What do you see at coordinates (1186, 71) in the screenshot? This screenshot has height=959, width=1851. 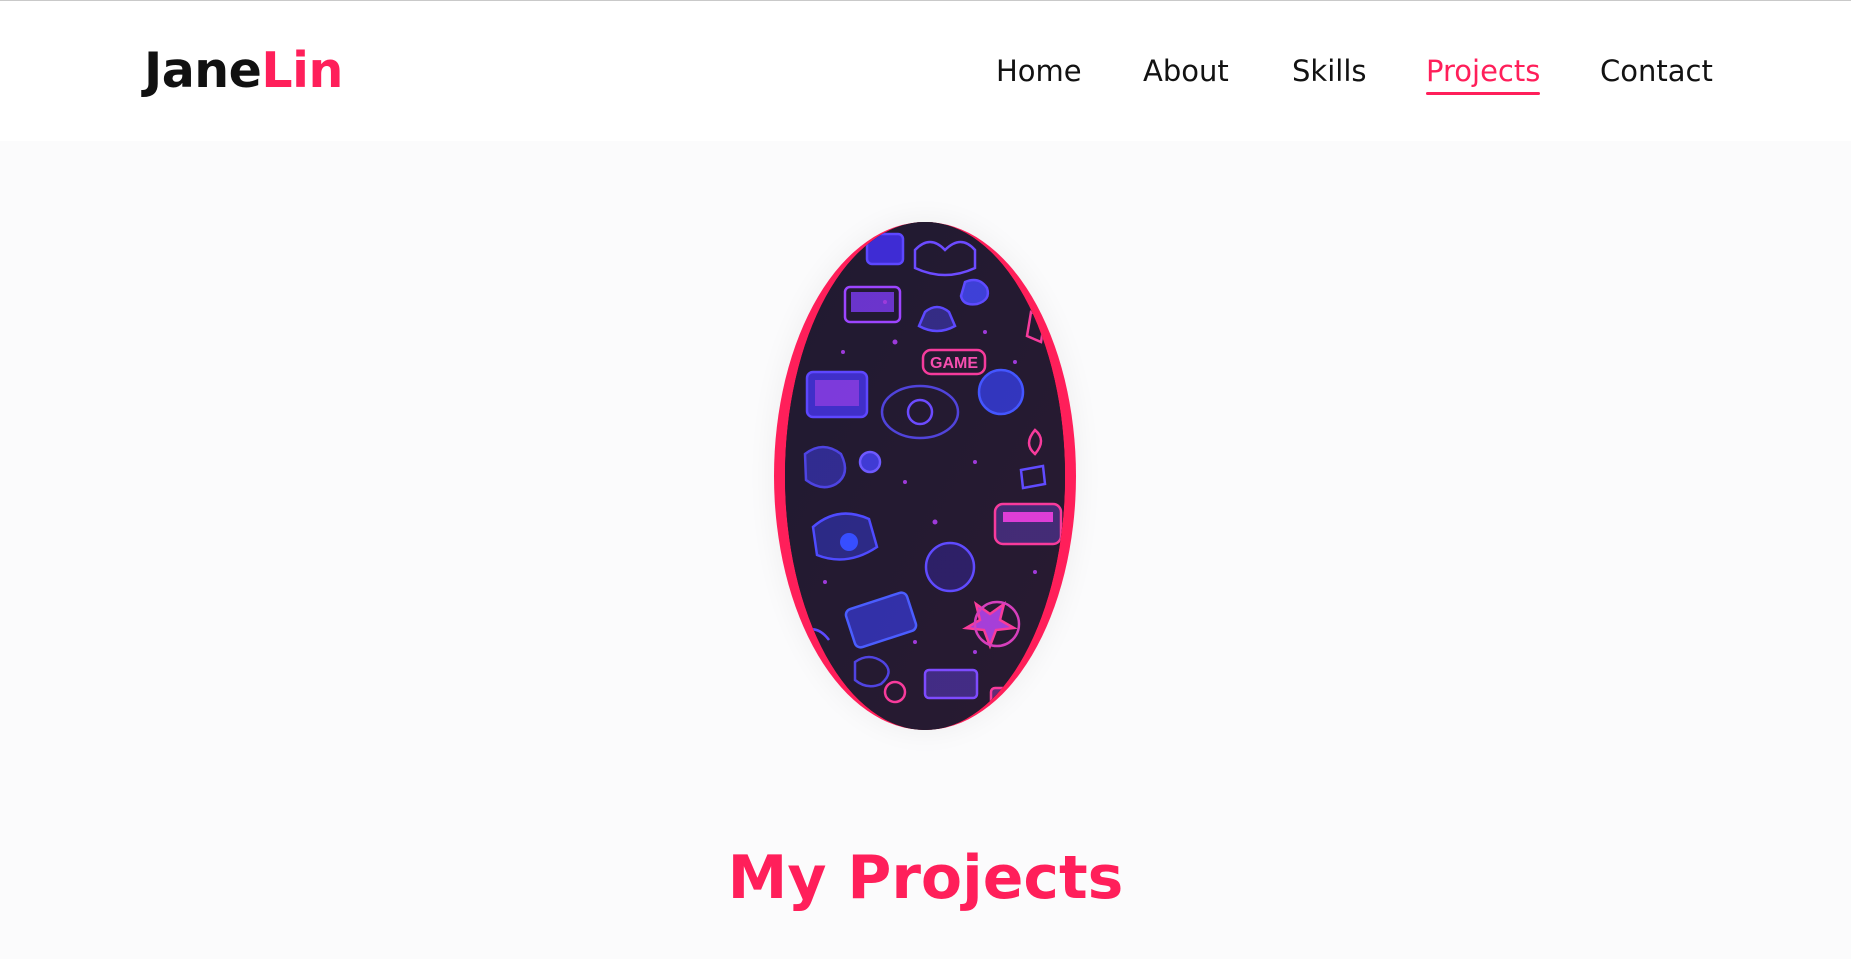 I see `nav-link-about: About` at bounding box center [1186, 71].